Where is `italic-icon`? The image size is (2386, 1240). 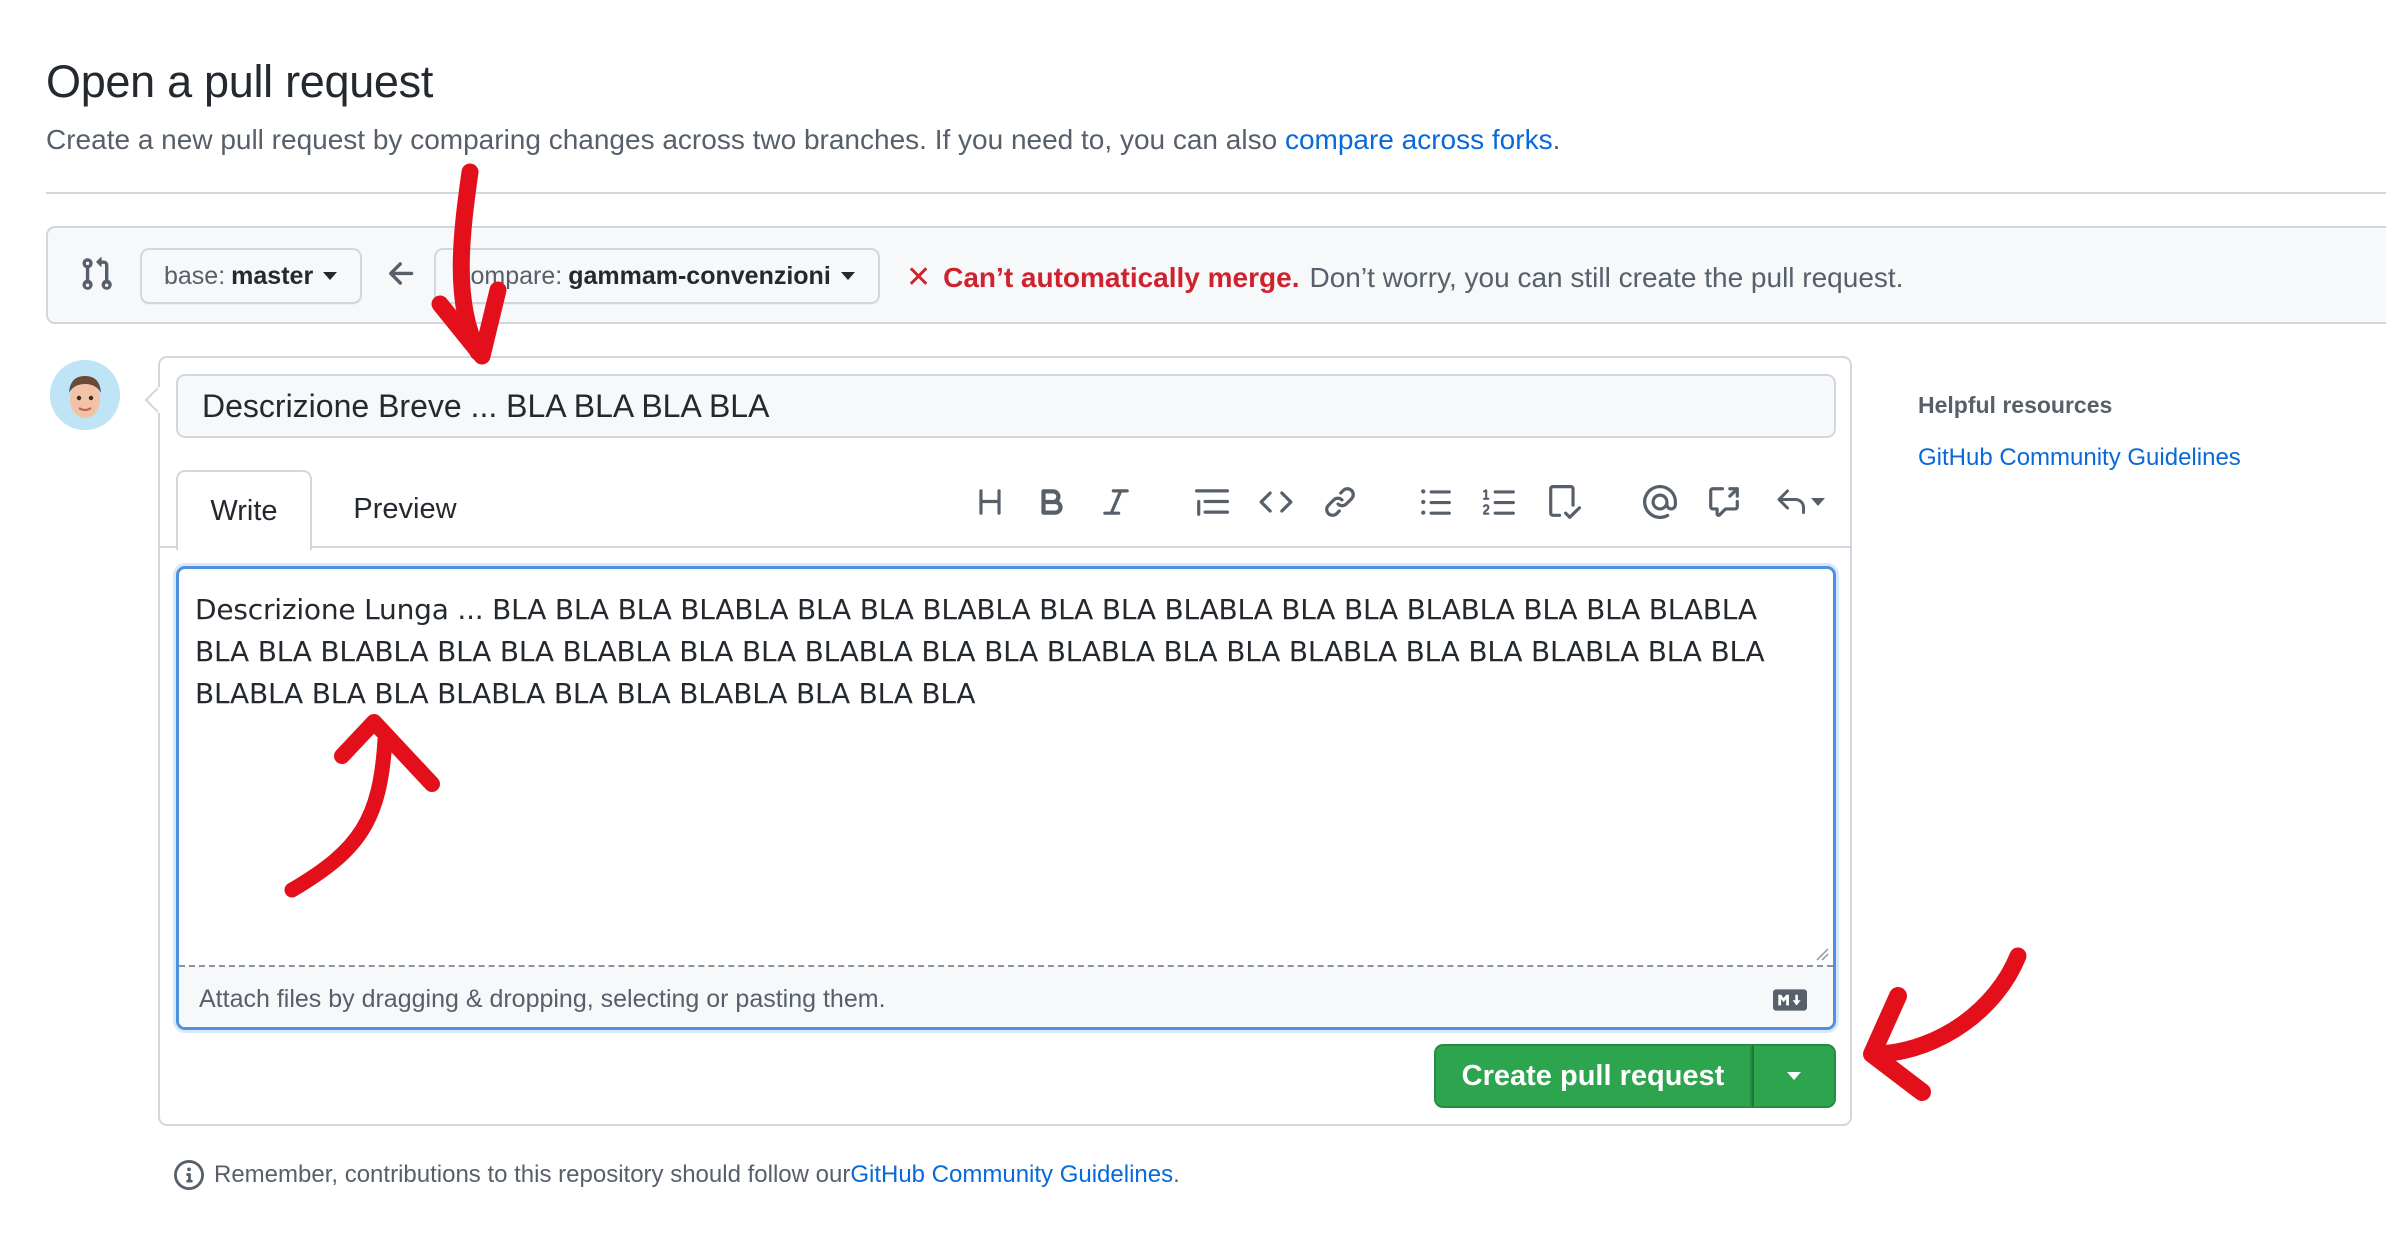
italic-icon is located at coordinates (1116, 502).